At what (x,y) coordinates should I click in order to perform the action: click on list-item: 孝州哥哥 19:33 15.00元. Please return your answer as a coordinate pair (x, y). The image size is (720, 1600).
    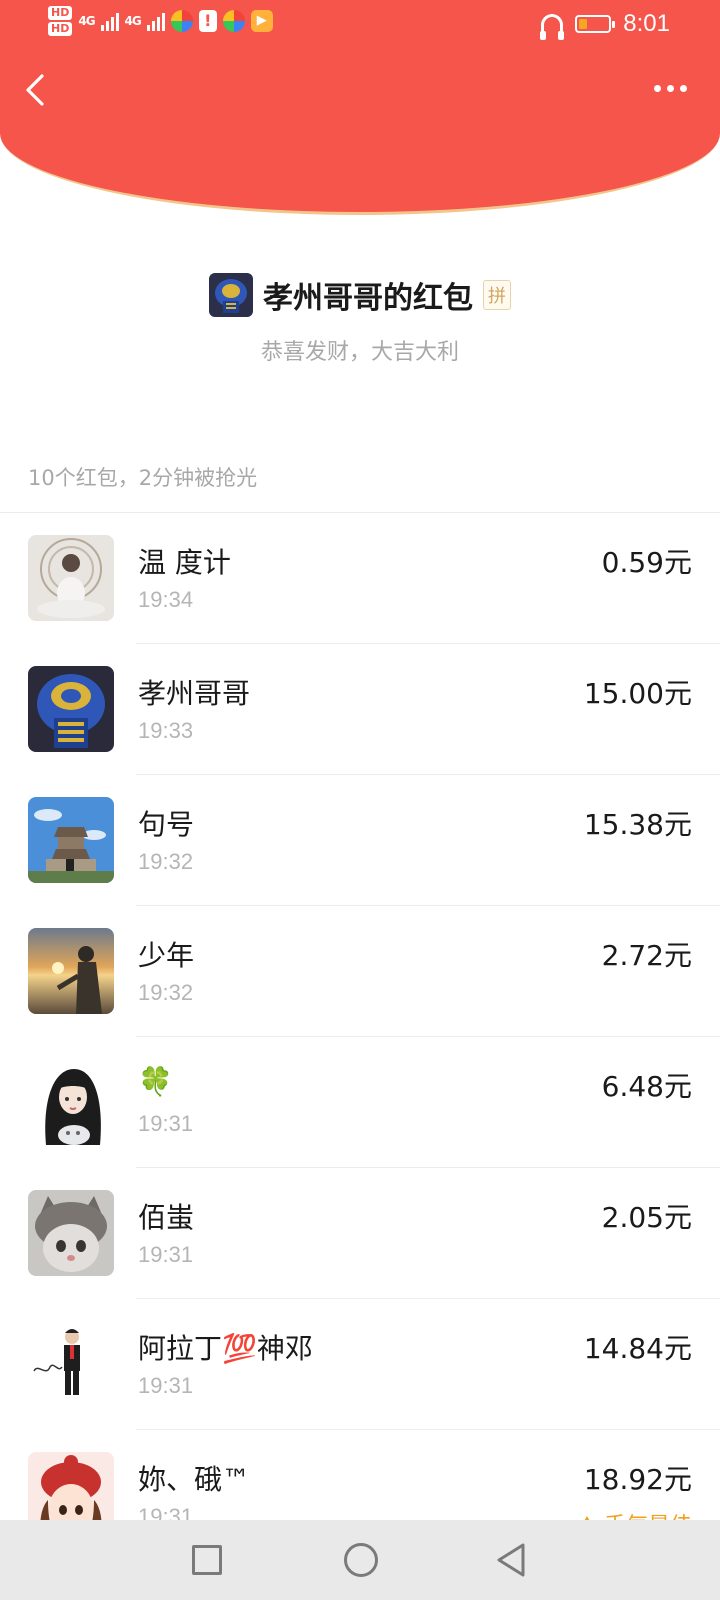
    Looking at the image, I should click on (360, 709).